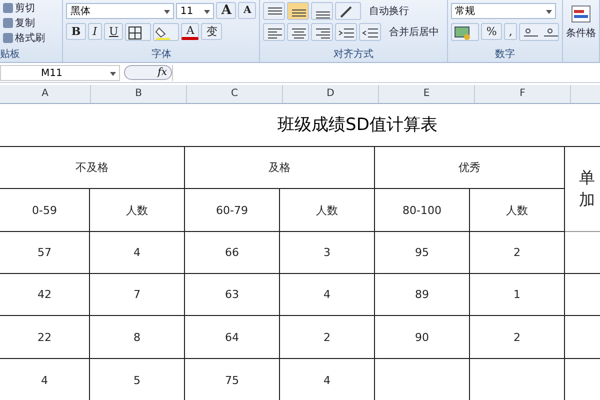  I want to click on number-format-field: 常规, so click(503, 10).